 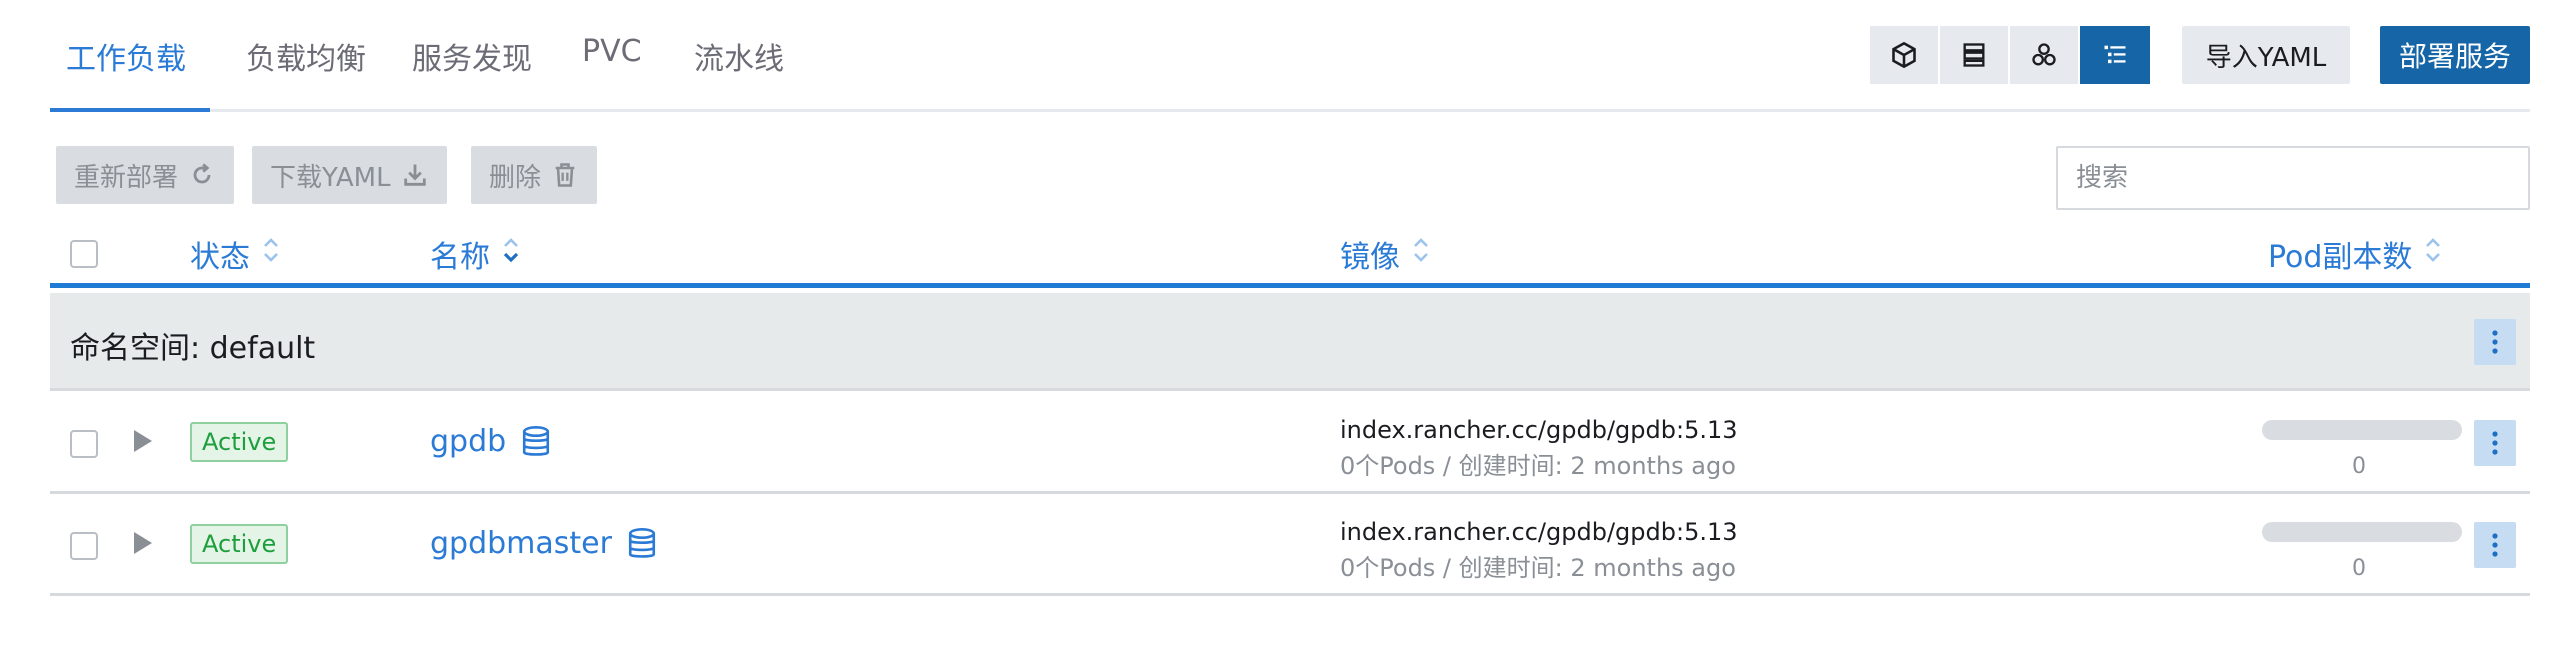 What do you see at coordinates (126, 177) in the screenshot?
I see `redeploy-label: 重新部署` at bounding box center [126, 177].